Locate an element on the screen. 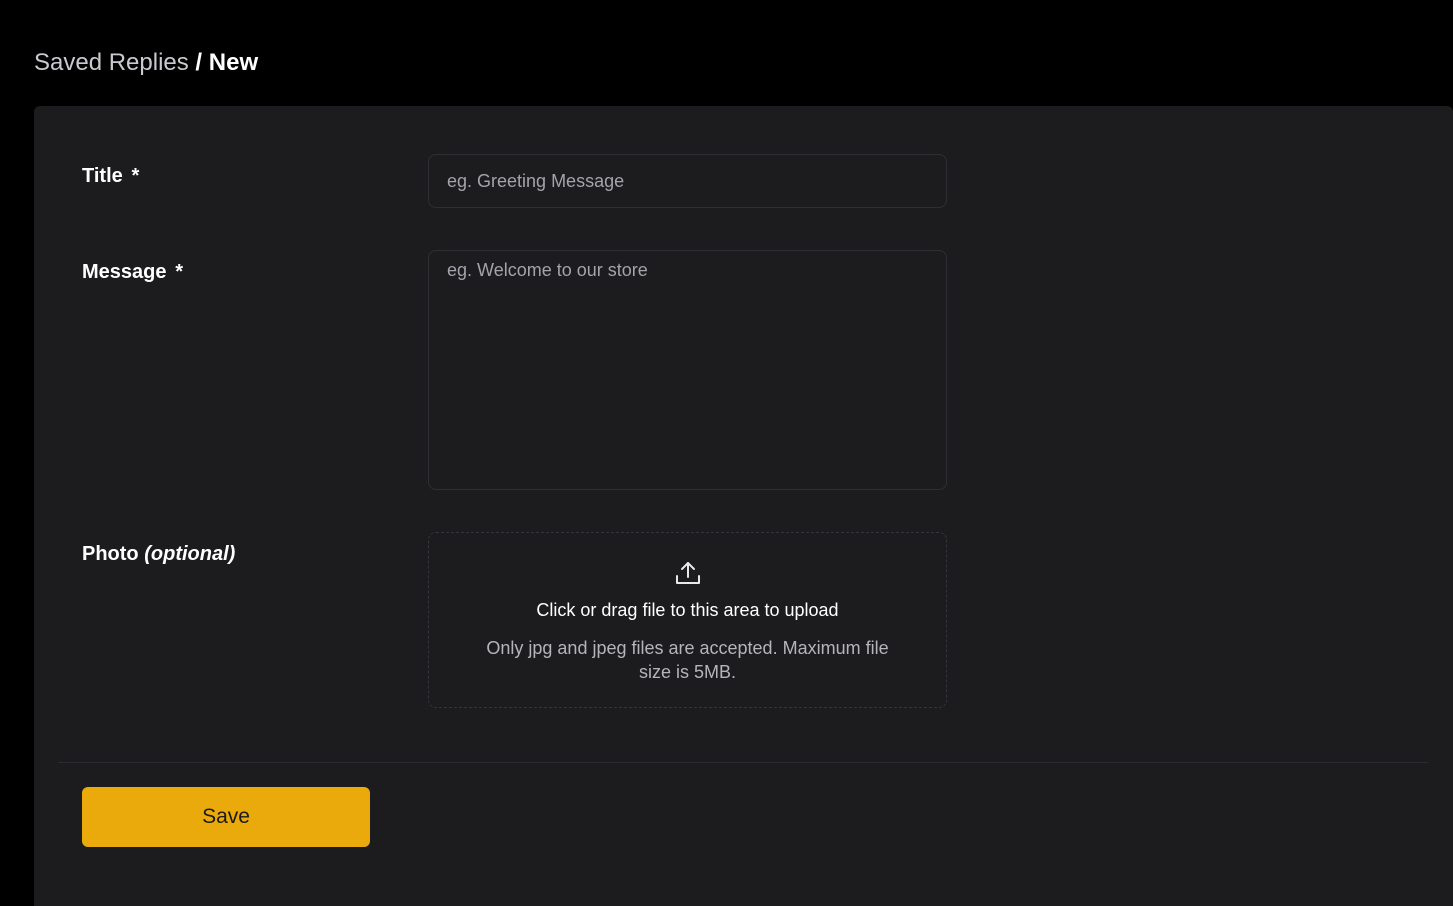 This screenshot has height=906, width=1453. message-textarea is located at coordinates (687, 370).